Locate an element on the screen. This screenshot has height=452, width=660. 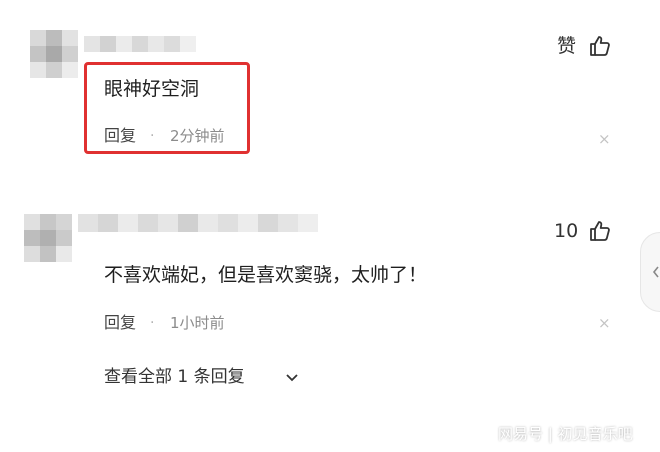
like-label: 赞 is located at coordinates (566, 46).